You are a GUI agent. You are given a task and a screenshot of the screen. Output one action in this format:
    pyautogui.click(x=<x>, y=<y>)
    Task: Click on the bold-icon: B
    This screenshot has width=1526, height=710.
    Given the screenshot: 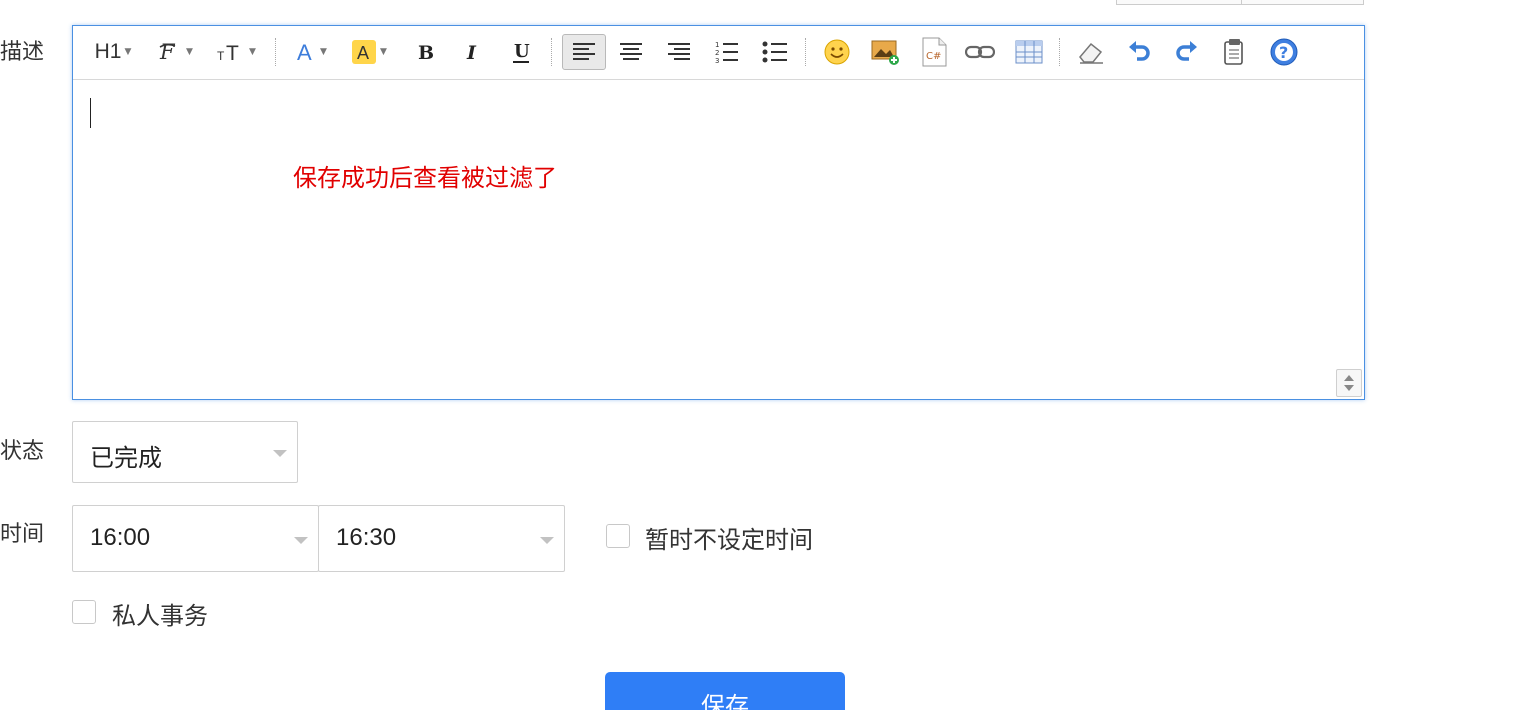 What is the action you would take?
    pyautogui.click(x=425, y=52)
    